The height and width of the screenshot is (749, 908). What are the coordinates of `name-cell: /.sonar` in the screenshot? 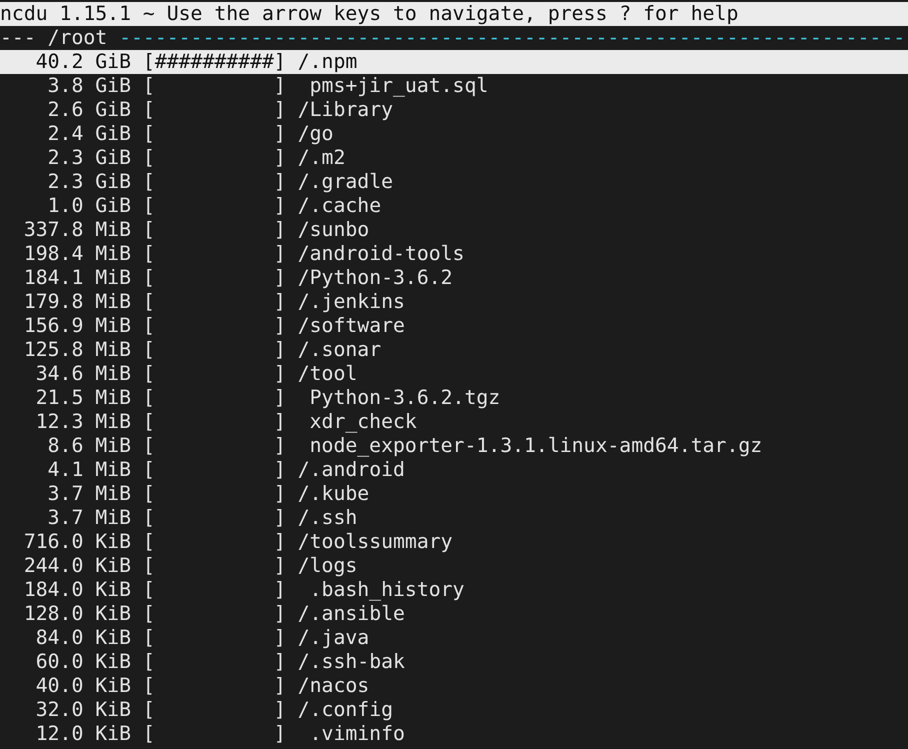 It's located at (340, 350).